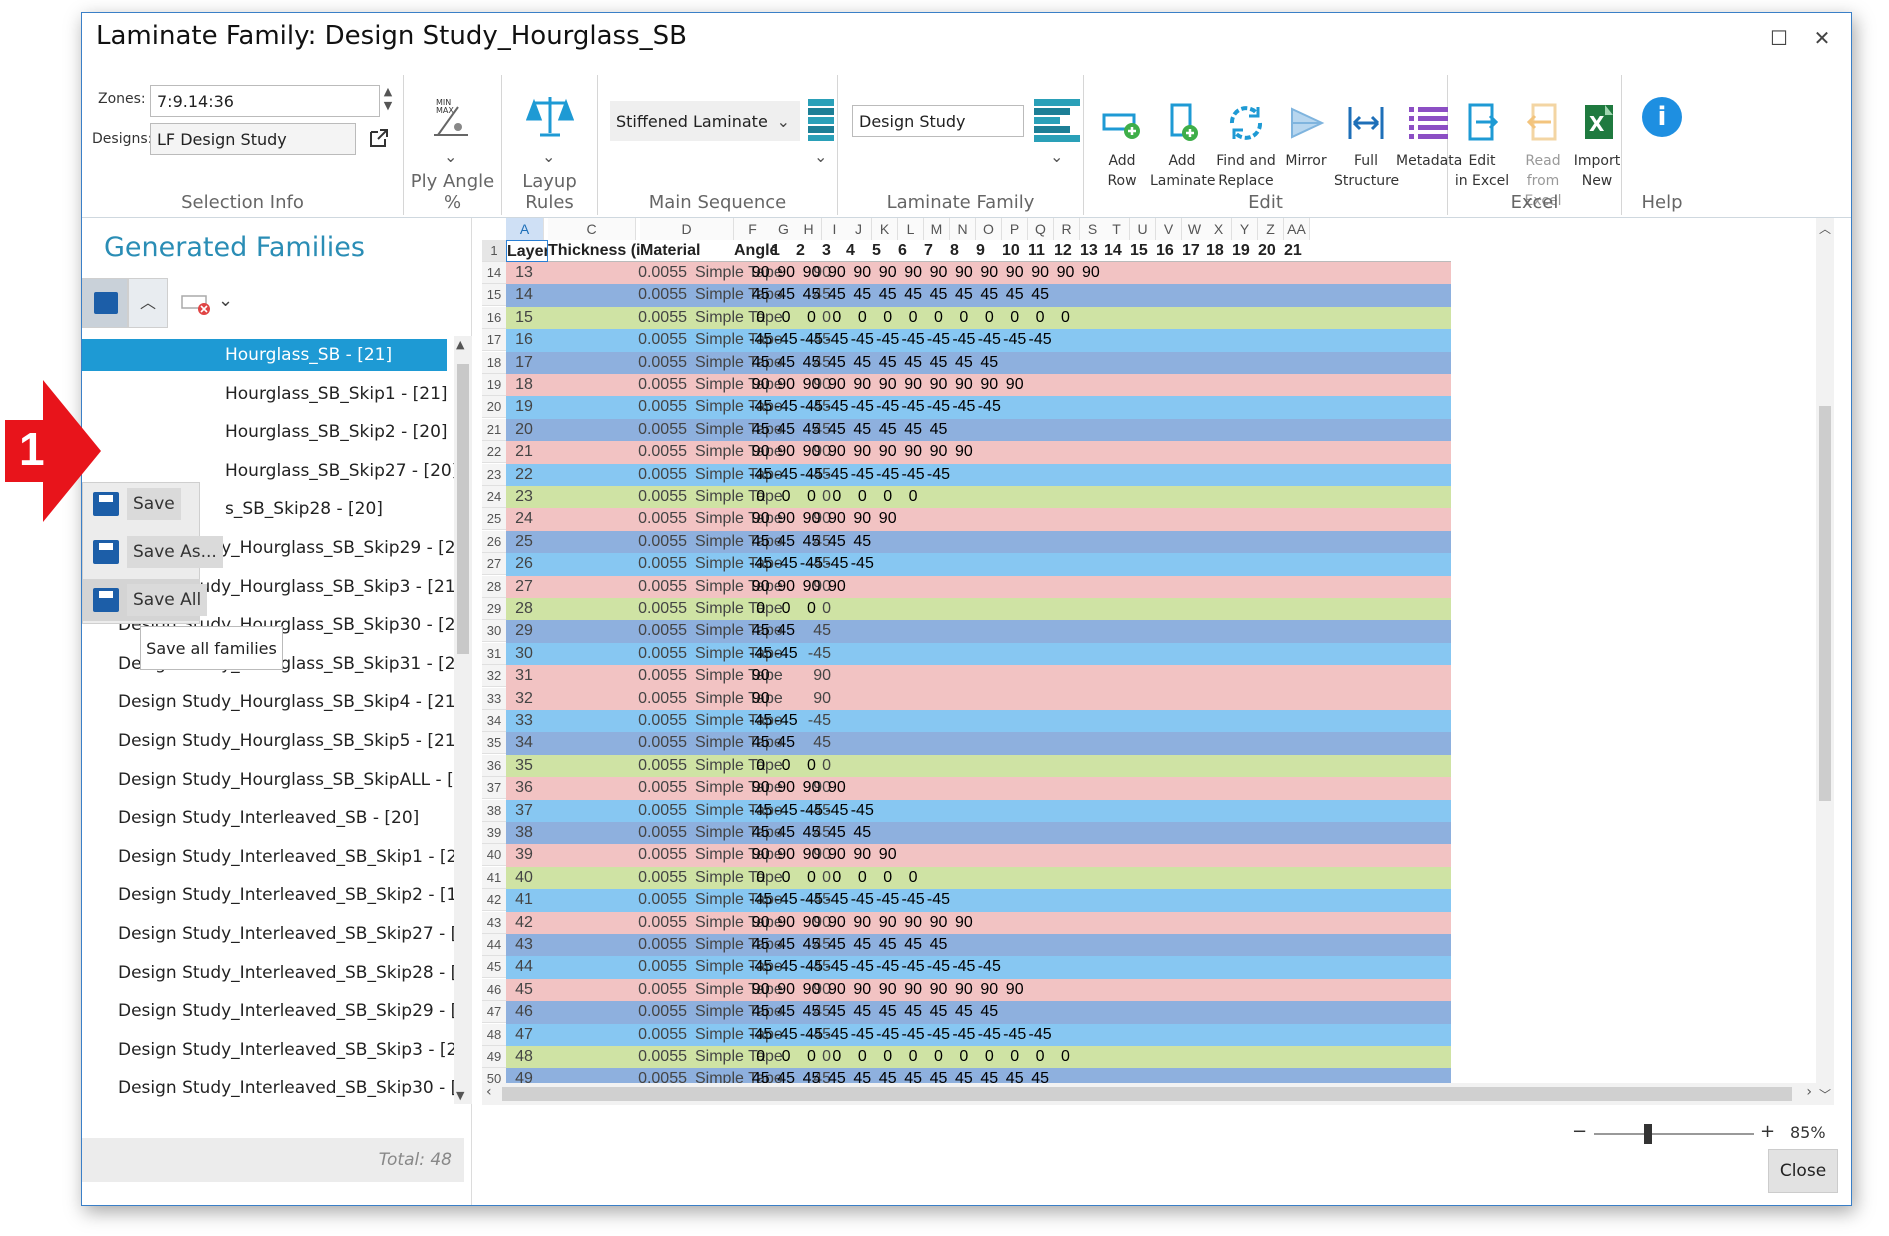 Image resolution: width=1889 pixels, height=1236 pixels. I want to click on row-number: 15, so click(494, 295).